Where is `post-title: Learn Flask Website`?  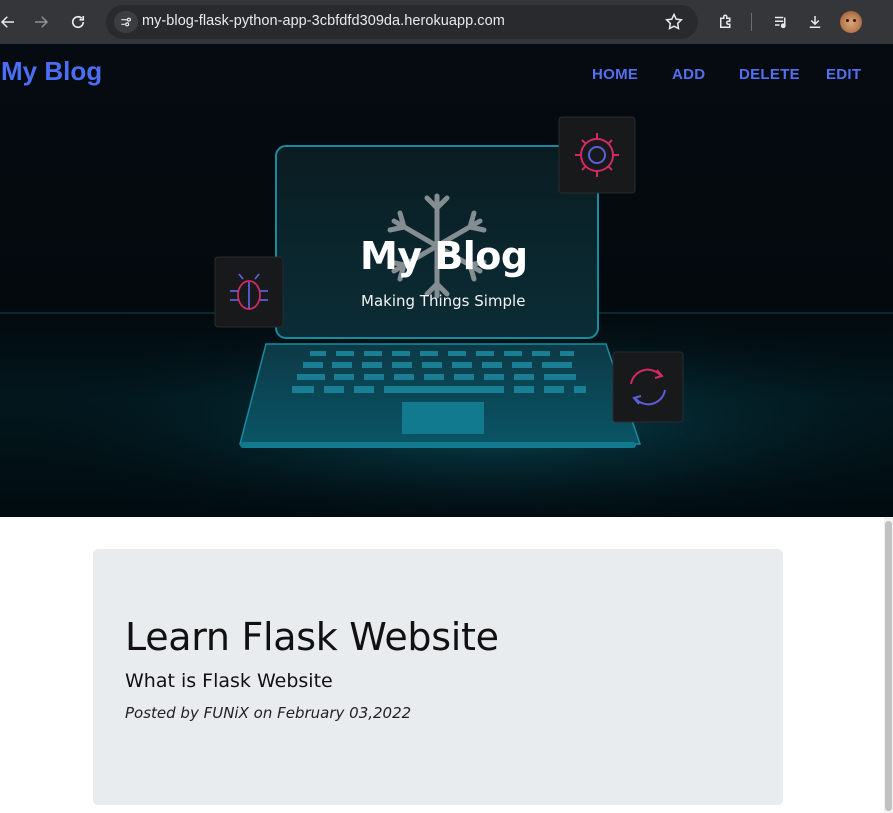 post-title: Learn Flask Website is located at coordinates (312, 637).